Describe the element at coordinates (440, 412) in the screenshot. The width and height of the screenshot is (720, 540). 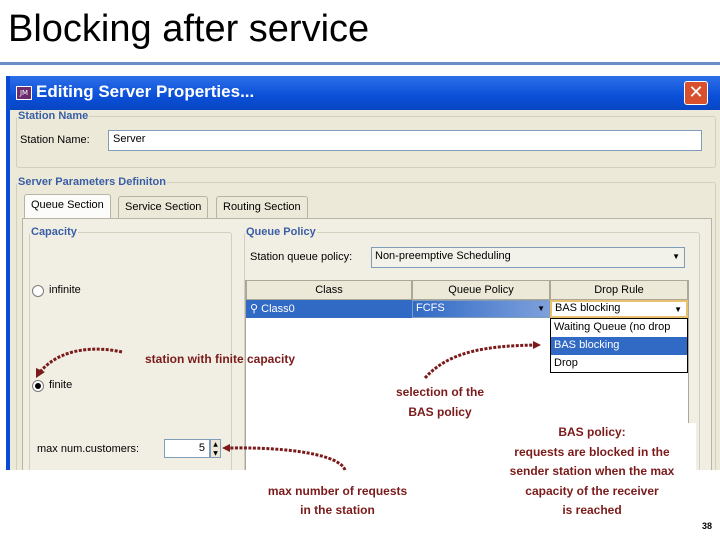
I see `annotation-line: BAS policy` at that location.